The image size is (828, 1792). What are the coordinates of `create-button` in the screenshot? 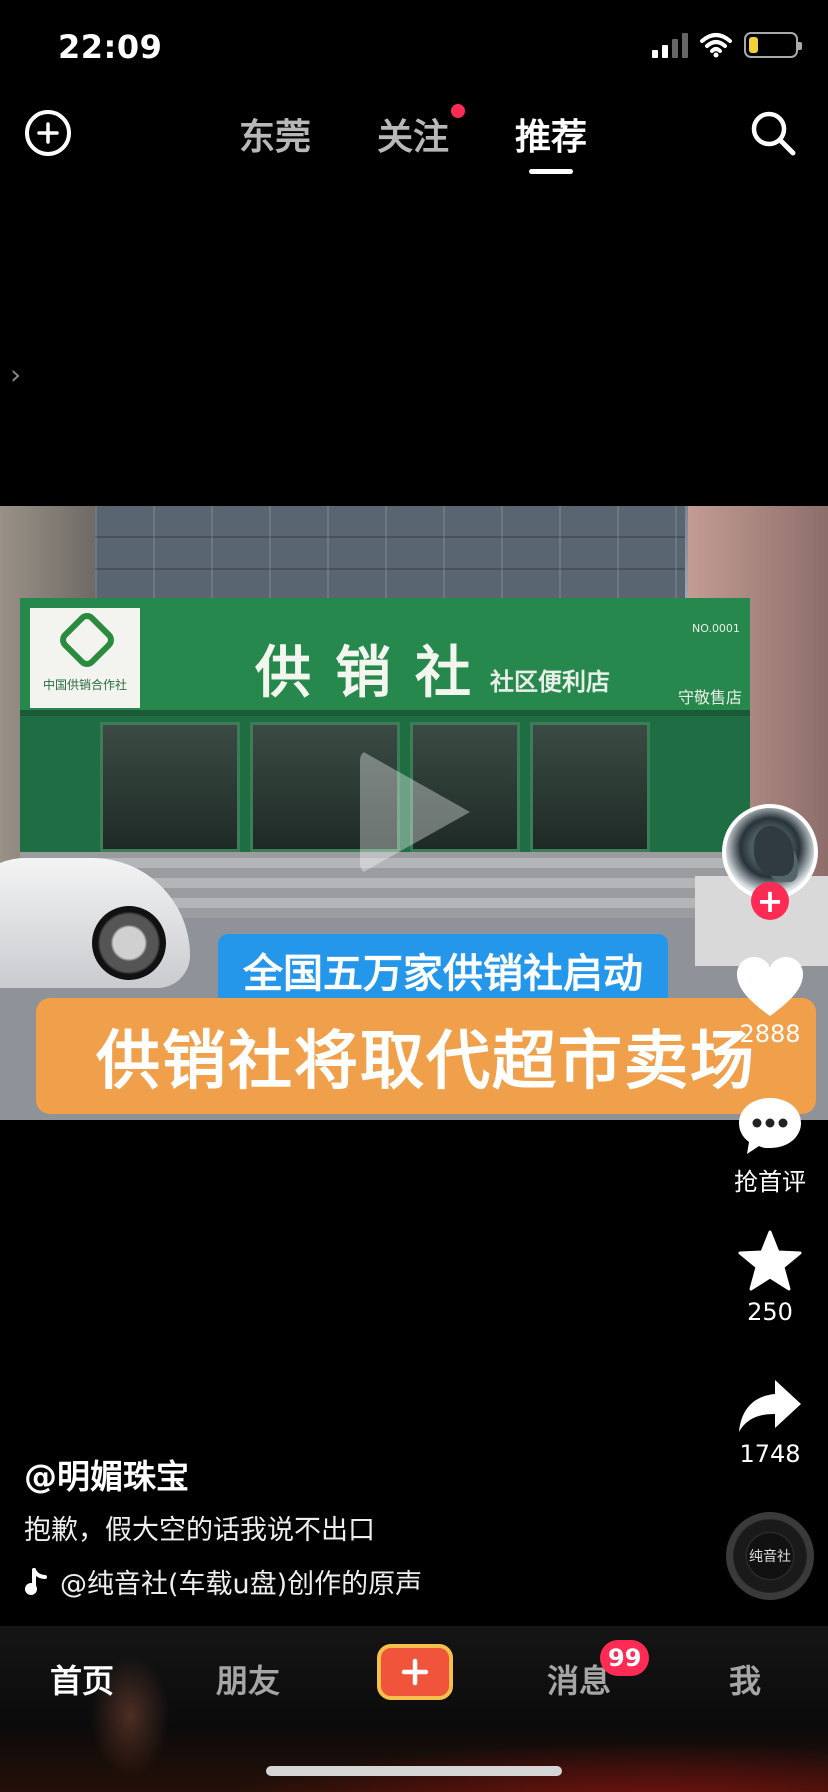 It's located at (415, 1672).